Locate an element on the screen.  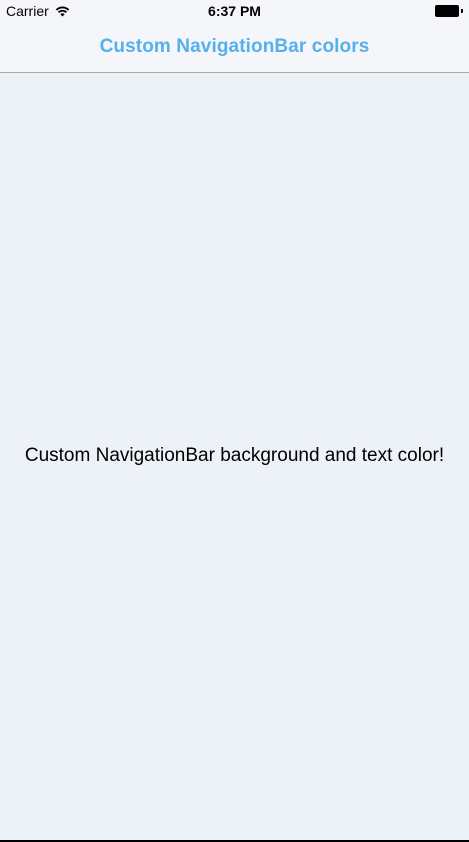
status-time: 6:37 PM is located at coordinates (234, 11).